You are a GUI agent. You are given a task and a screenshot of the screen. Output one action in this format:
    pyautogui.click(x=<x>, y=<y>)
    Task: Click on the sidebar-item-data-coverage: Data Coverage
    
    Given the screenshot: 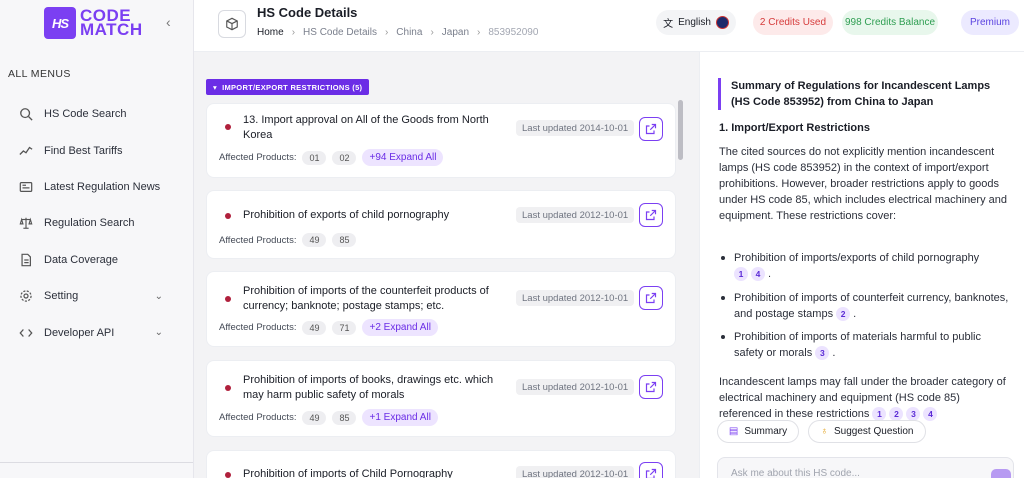 What is the action you would take?
    pyautogui.click(x=96, y=260)
    